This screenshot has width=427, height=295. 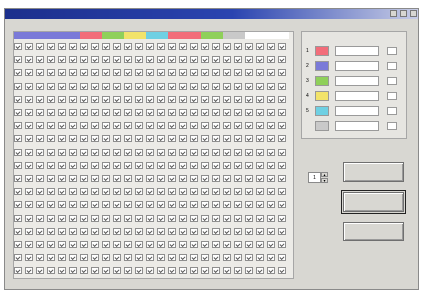 What do you see at coordinates (413, 13) in the screenshot?
I see `close-button` at bounding box center [413, 13].